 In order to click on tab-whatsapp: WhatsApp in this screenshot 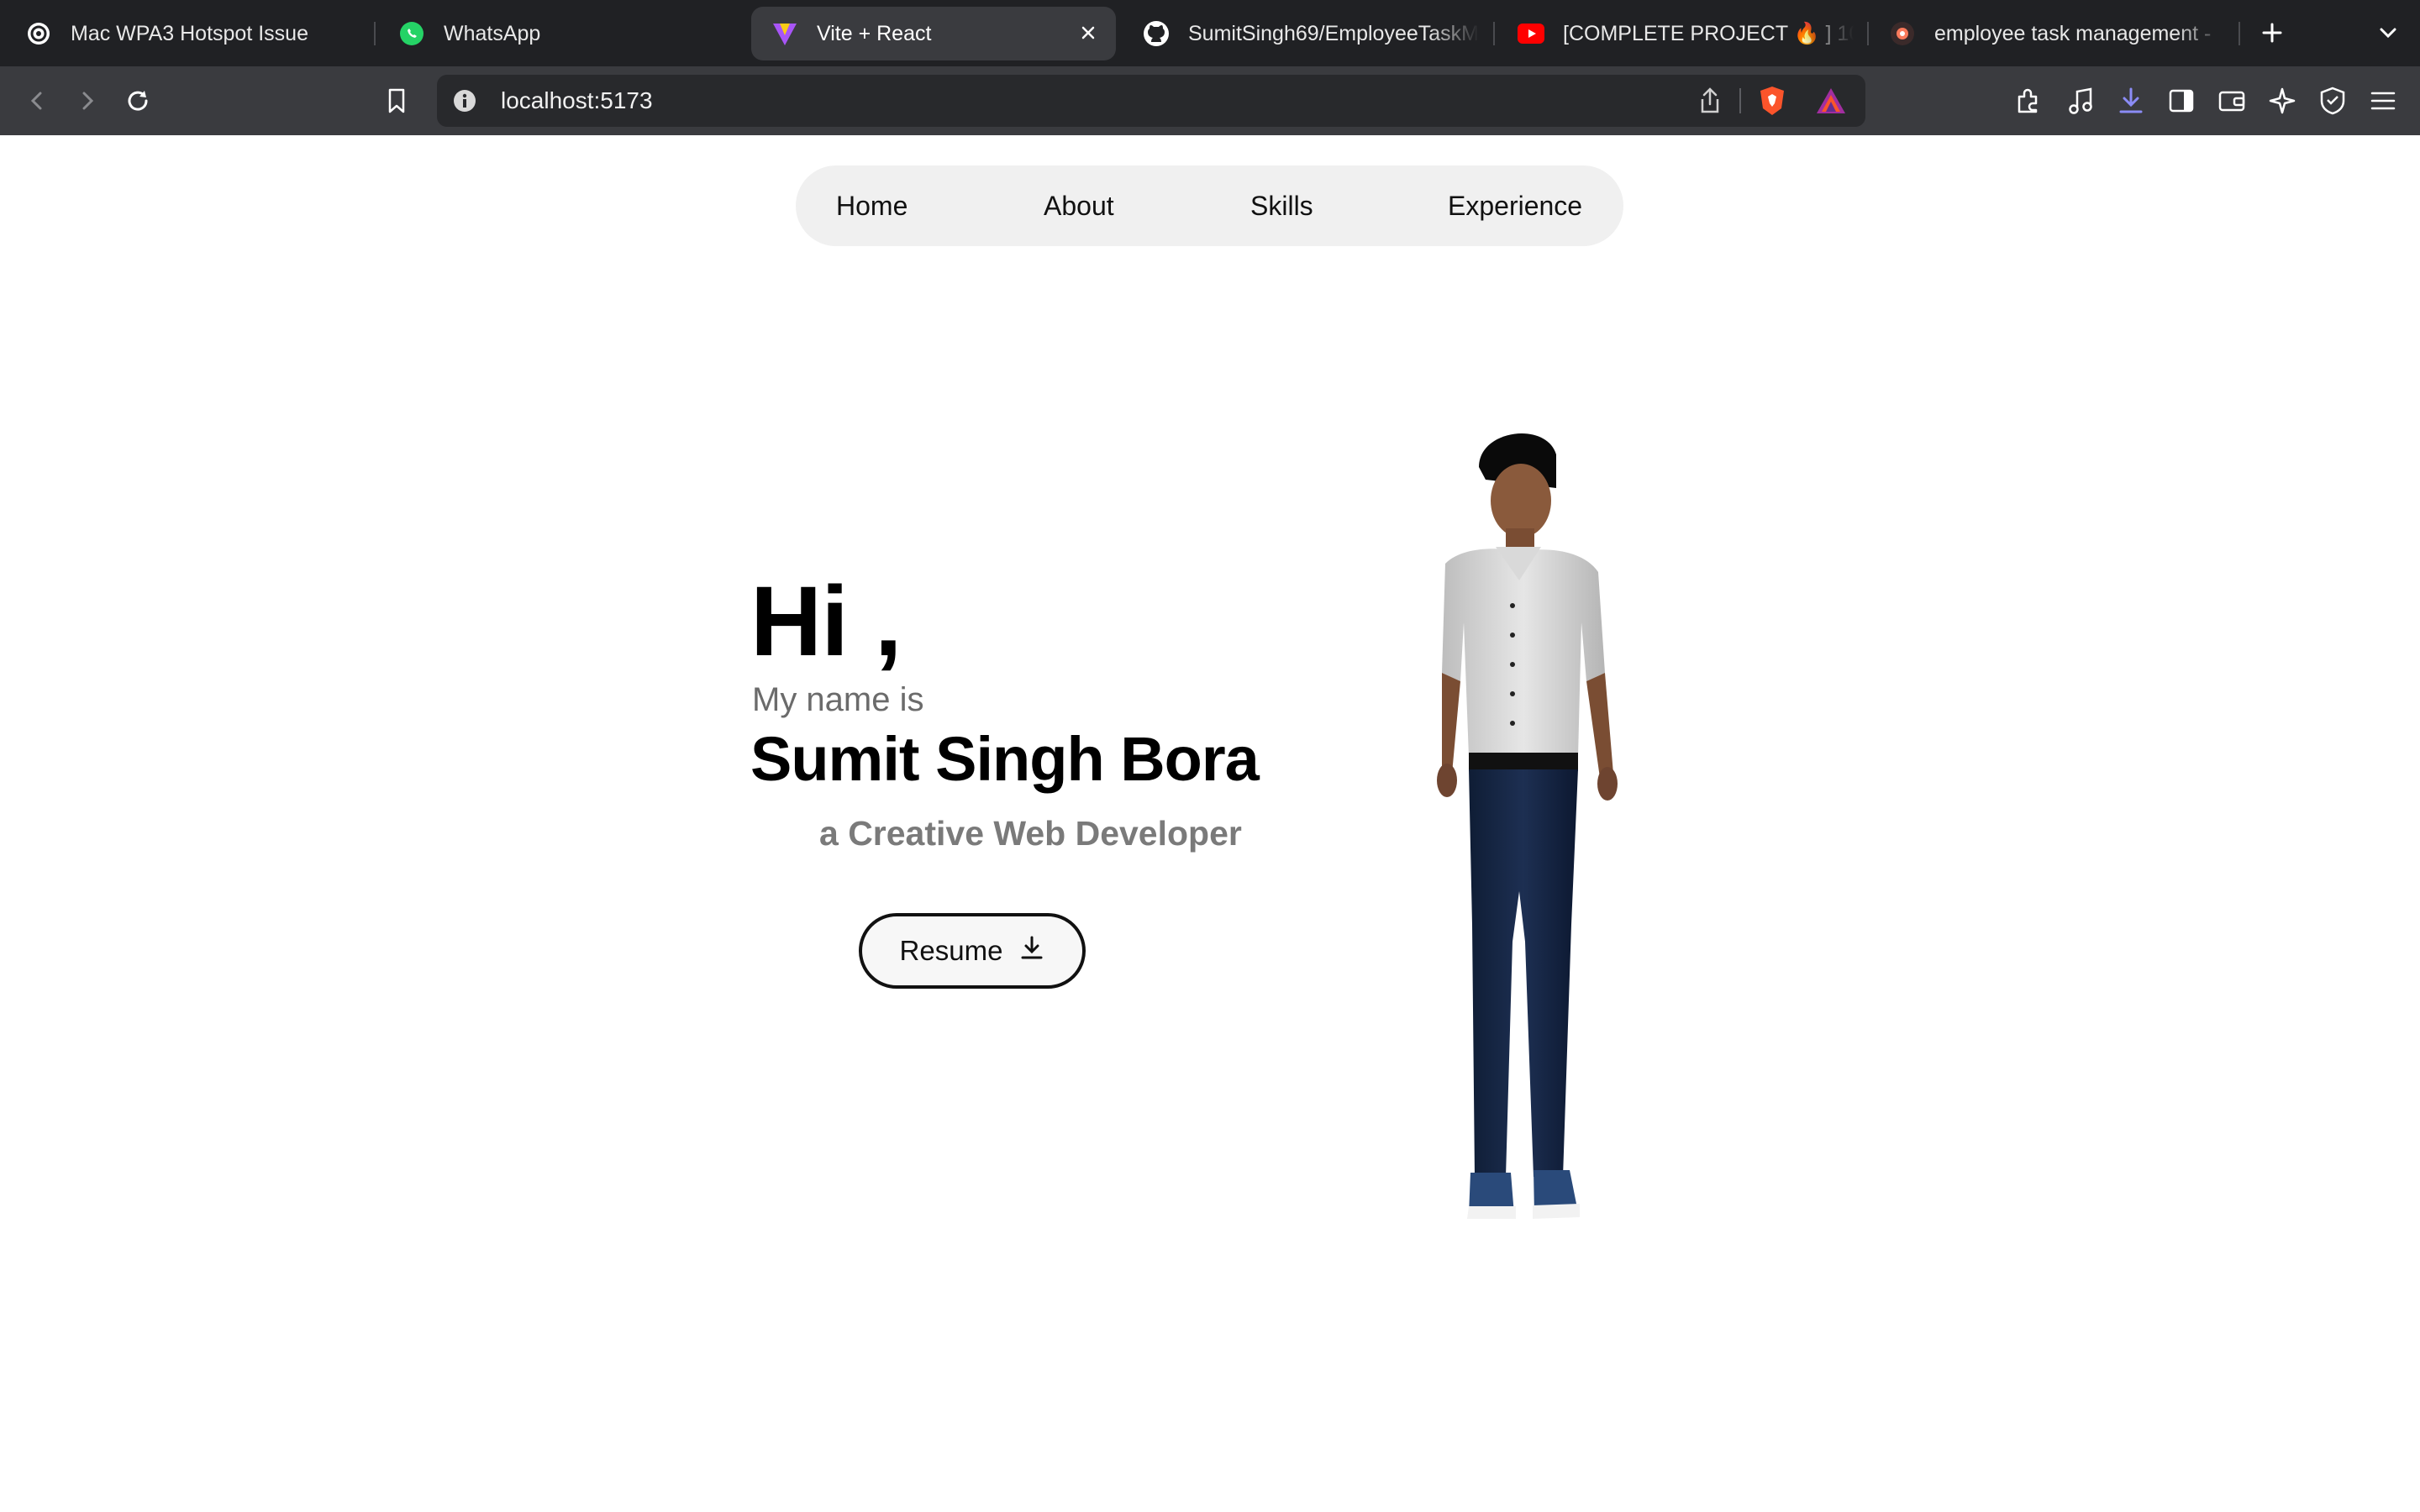, I will do `click(566, 33)`.